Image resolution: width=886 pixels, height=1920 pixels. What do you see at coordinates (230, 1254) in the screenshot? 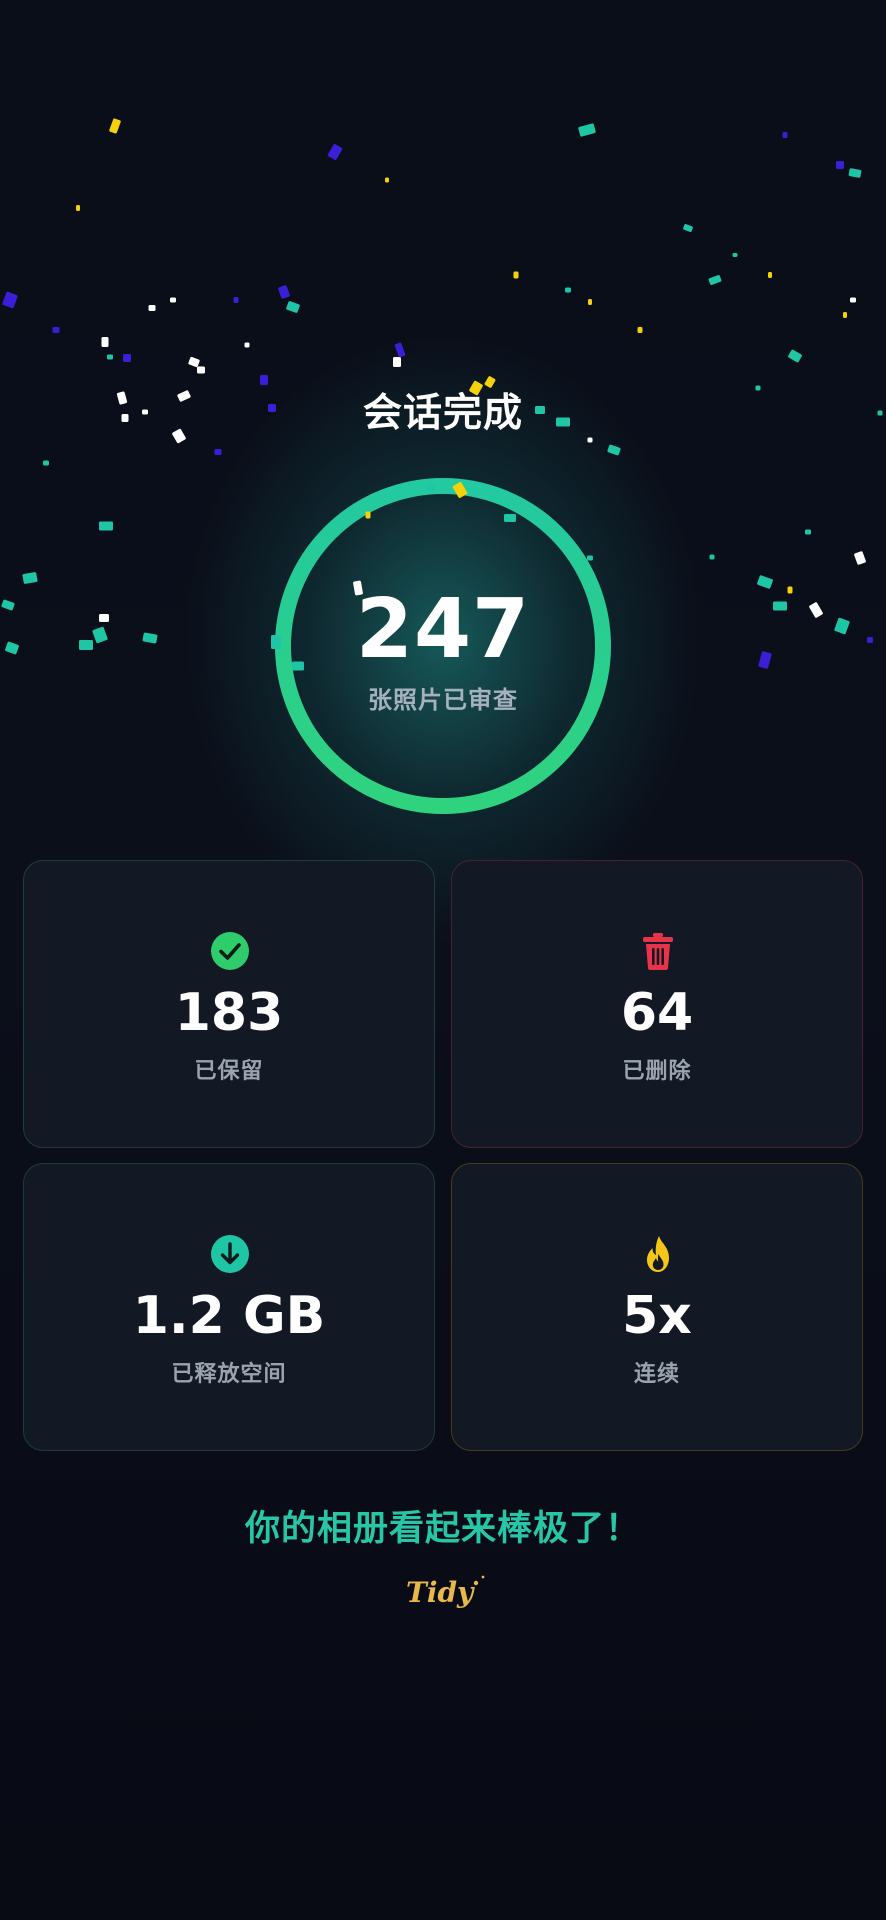
I see `download-icon` at bounding box center [230, 1254].